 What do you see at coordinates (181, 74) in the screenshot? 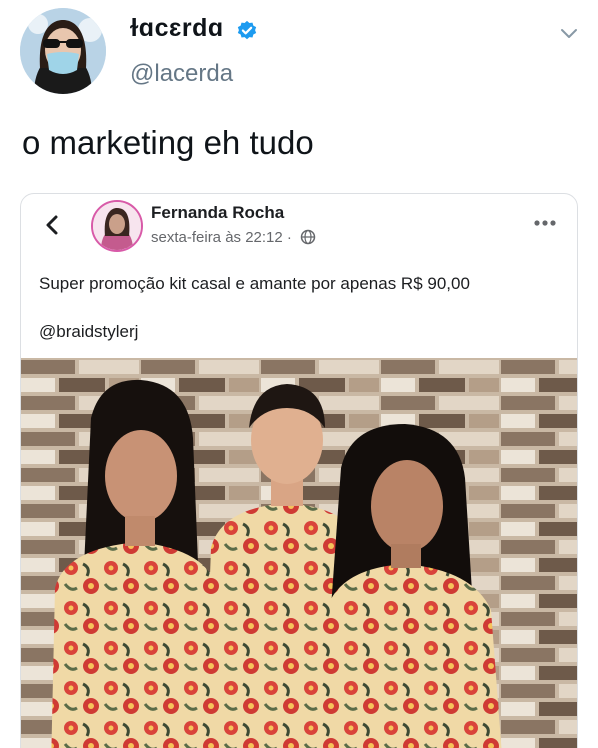
I see `user-handle: @lacerda` at bounding box center [181, 74].